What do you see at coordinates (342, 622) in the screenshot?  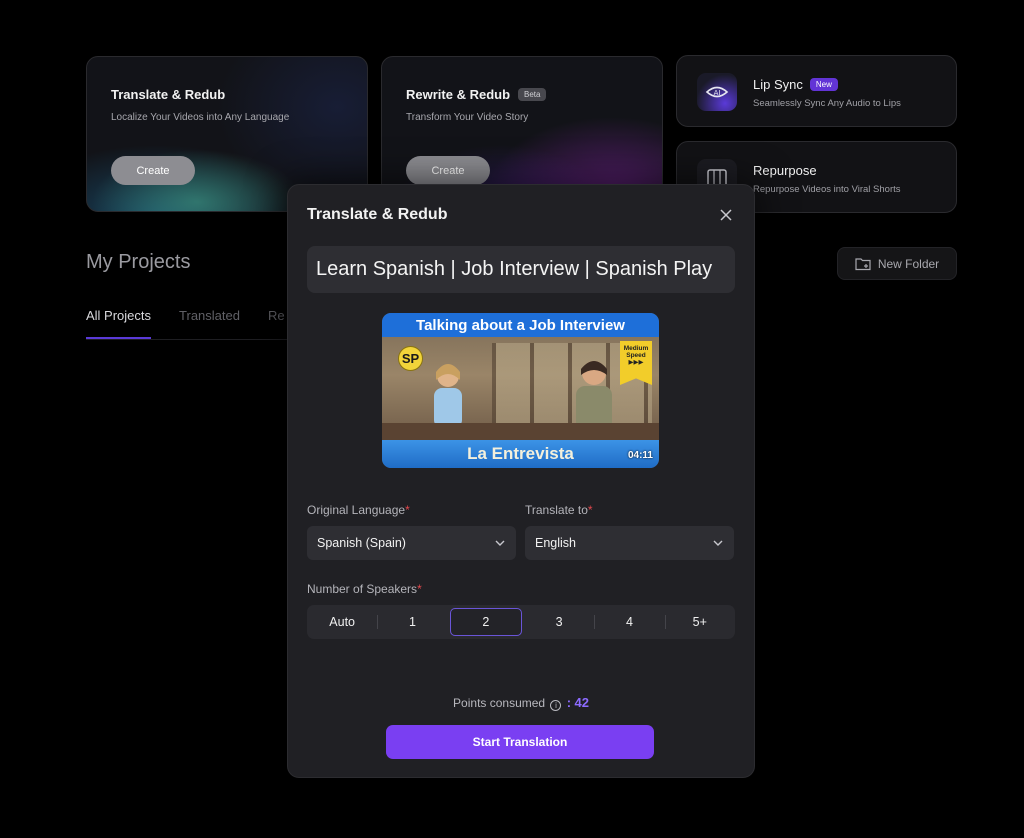 I see `speaker-option-auto: Auto` at bounding box center [342, 622].